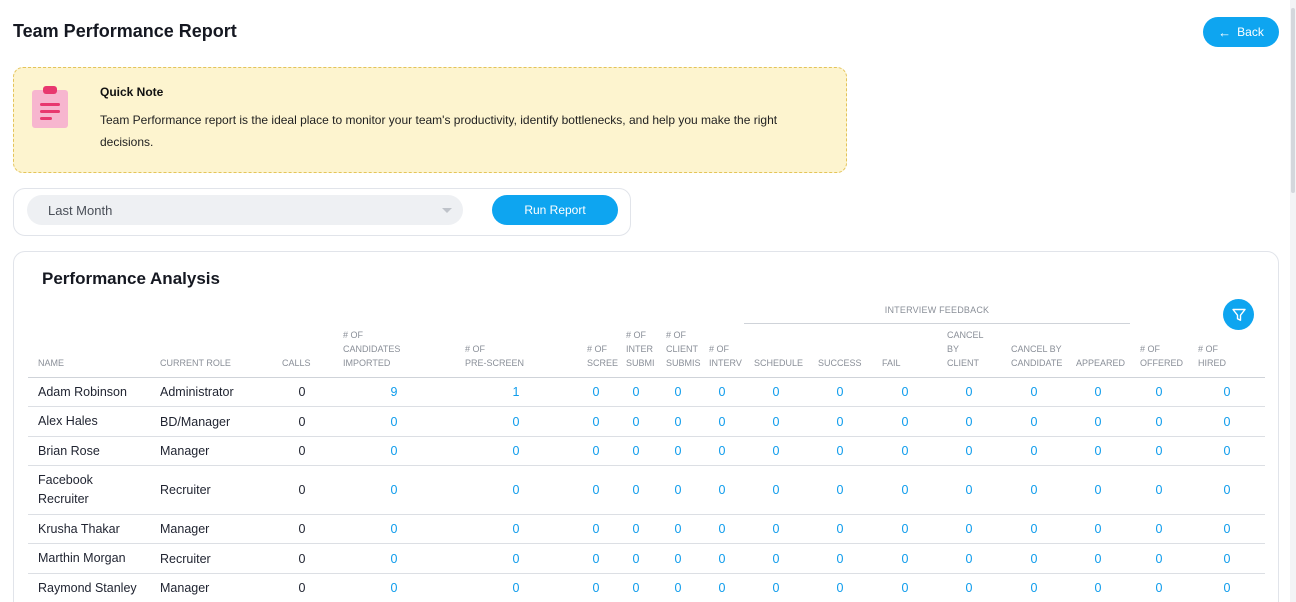 The height and width of the screenshot is (602, 1296). Describe the element at coordinates (516, 392) in the screenshot. I see `metric-count-link: 1` at that location.